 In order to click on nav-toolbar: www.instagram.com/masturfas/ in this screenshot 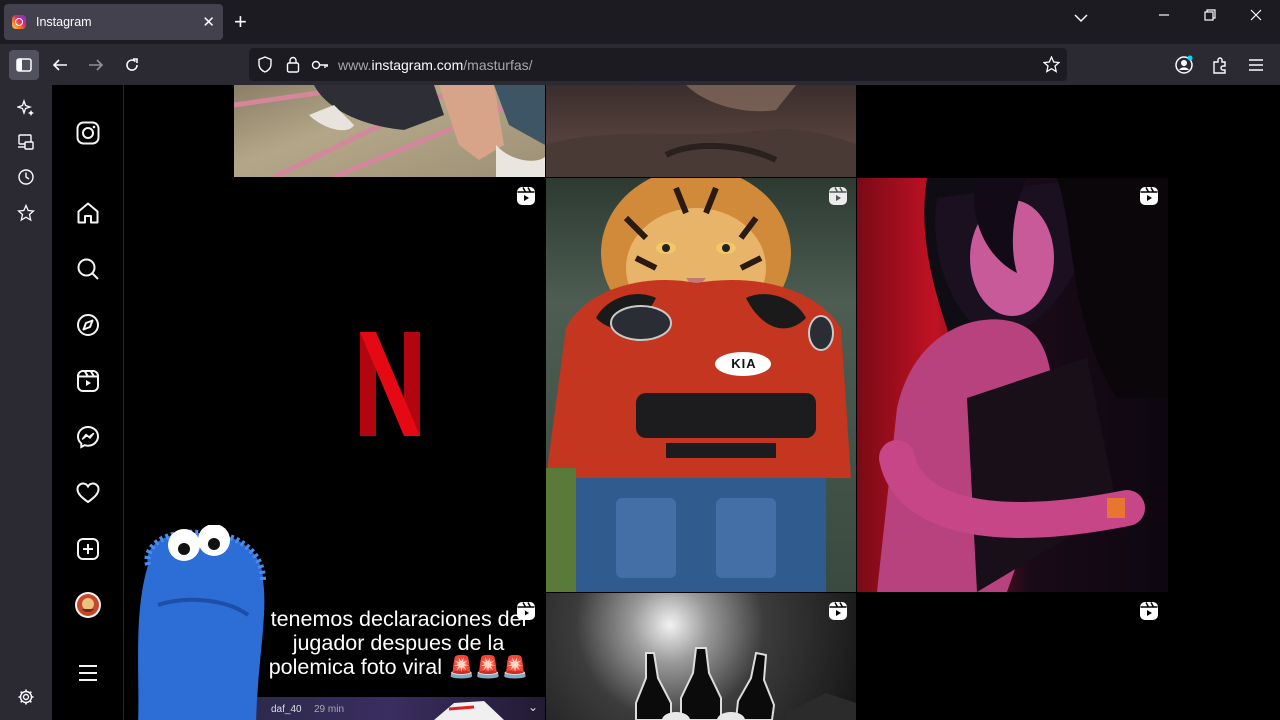, I will do `click(640, 64)`.